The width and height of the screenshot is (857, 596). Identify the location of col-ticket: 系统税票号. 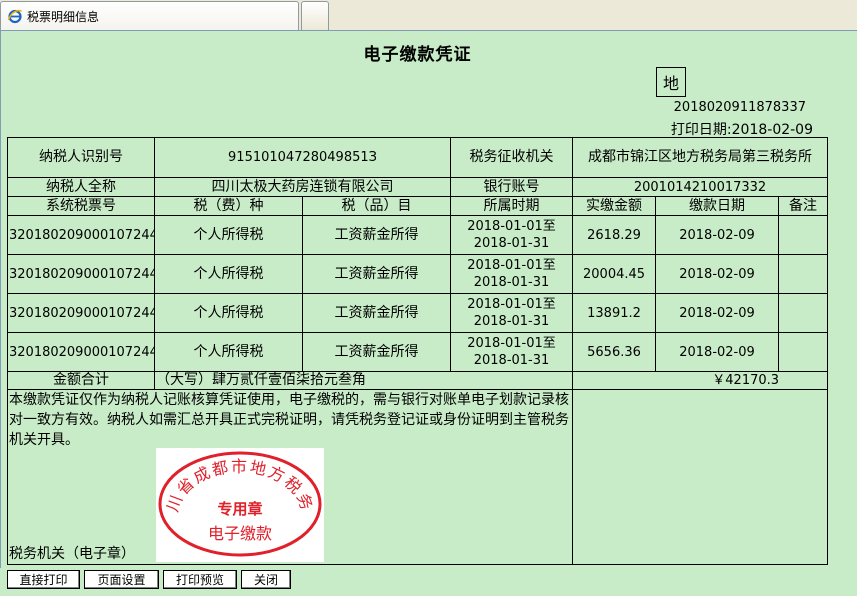
(81, 206).